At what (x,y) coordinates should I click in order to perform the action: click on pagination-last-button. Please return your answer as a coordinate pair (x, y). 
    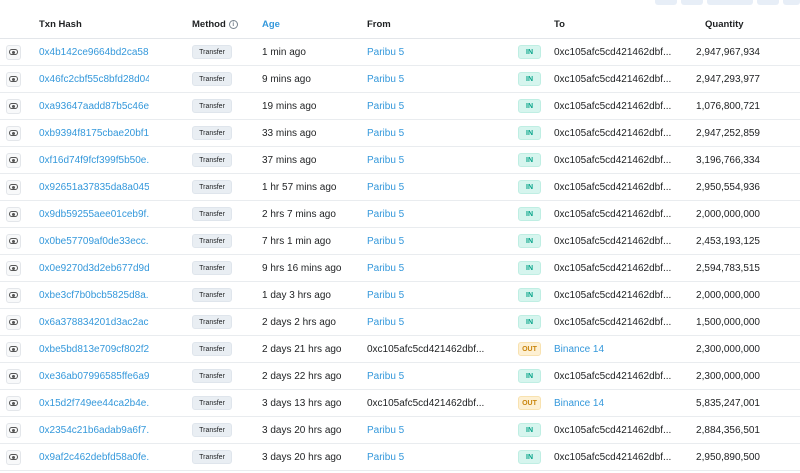
    Looking at the image, I should click on (791, 2).